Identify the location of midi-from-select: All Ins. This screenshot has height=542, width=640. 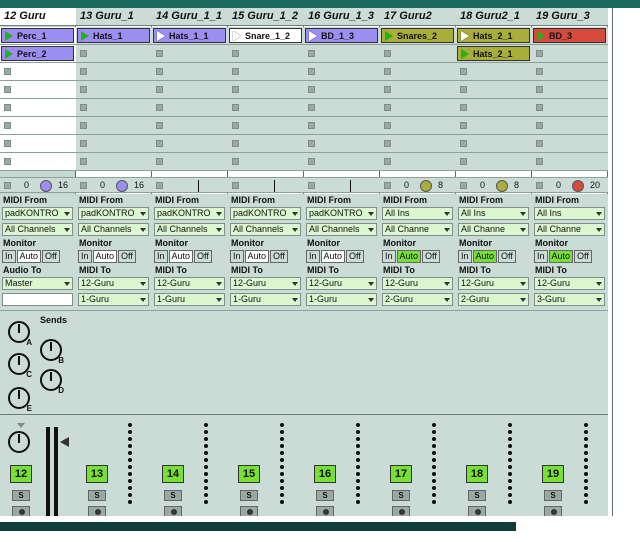
(569, 213).